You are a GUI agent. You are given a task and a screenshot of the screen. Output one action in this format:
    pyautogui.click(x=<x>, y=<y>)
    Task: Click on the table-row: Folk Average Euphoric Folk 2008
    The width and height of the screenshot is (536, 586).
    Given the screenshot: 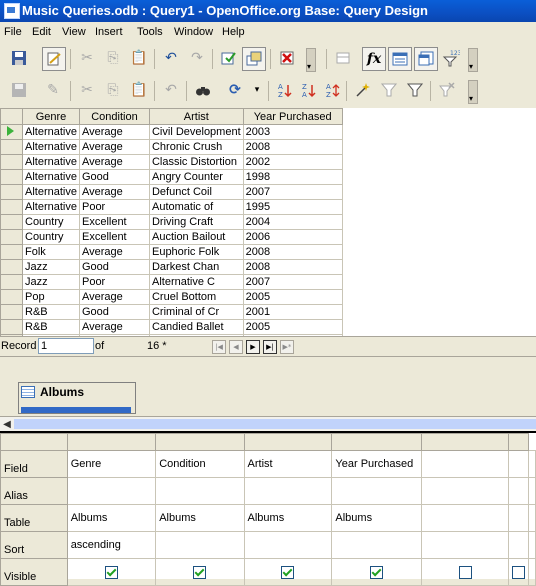 What is the action you would take?
    pyautogui.click(x=171, y=252)
    